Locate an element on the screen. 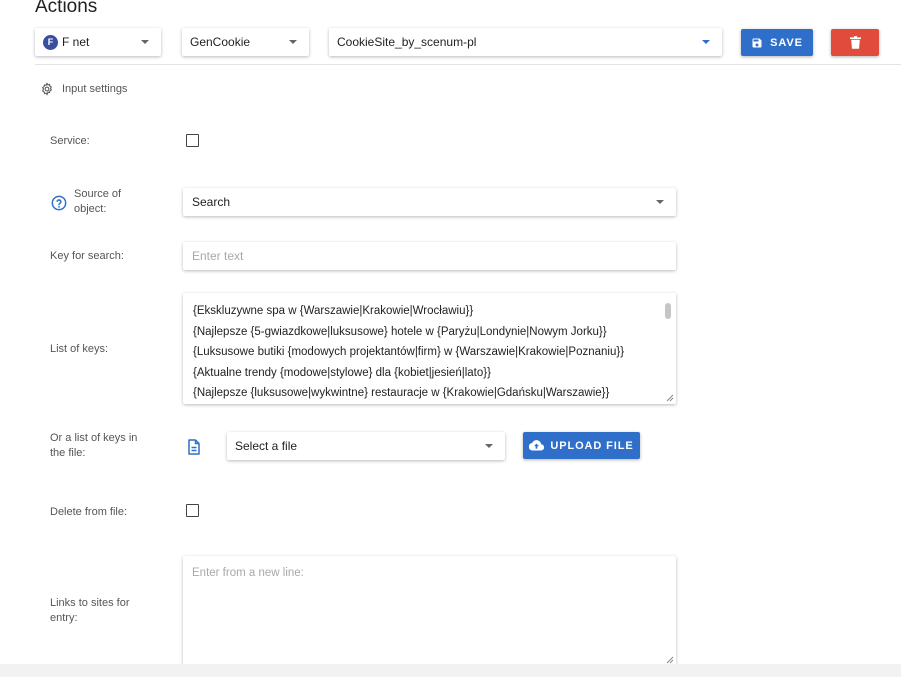 This screenshot has height=677, width=901. account-select-value: F net is located at coordinates (76, 42).